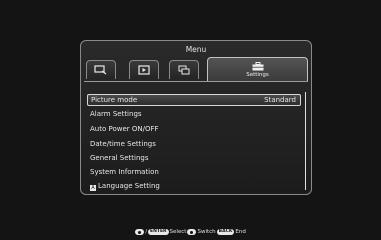  What do you see at coordinates (124, 129) in the screenshot?
I see `menu-item-label: Auto Power ON/OFF` at bounding box center [124, 129].